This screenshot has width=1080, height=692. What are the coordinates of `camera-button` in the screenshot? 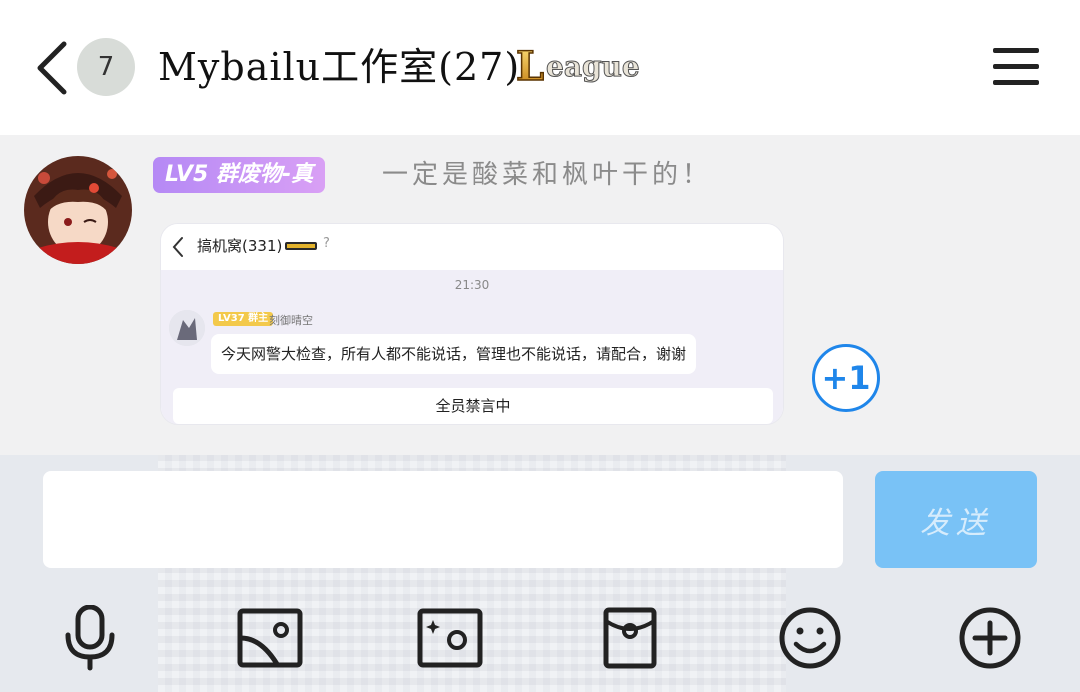 It's located at (450, 638).